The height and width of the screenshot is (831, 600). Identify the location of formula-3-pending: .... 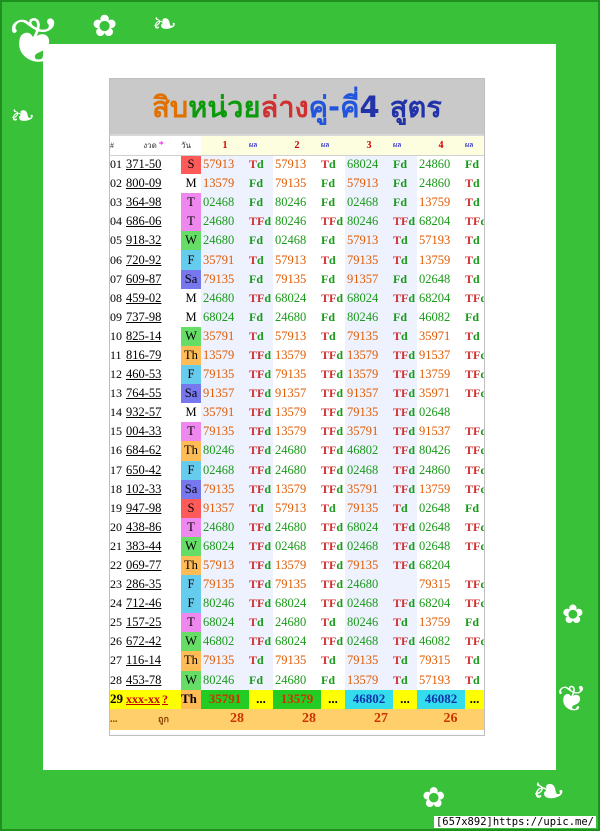
(405, 699).